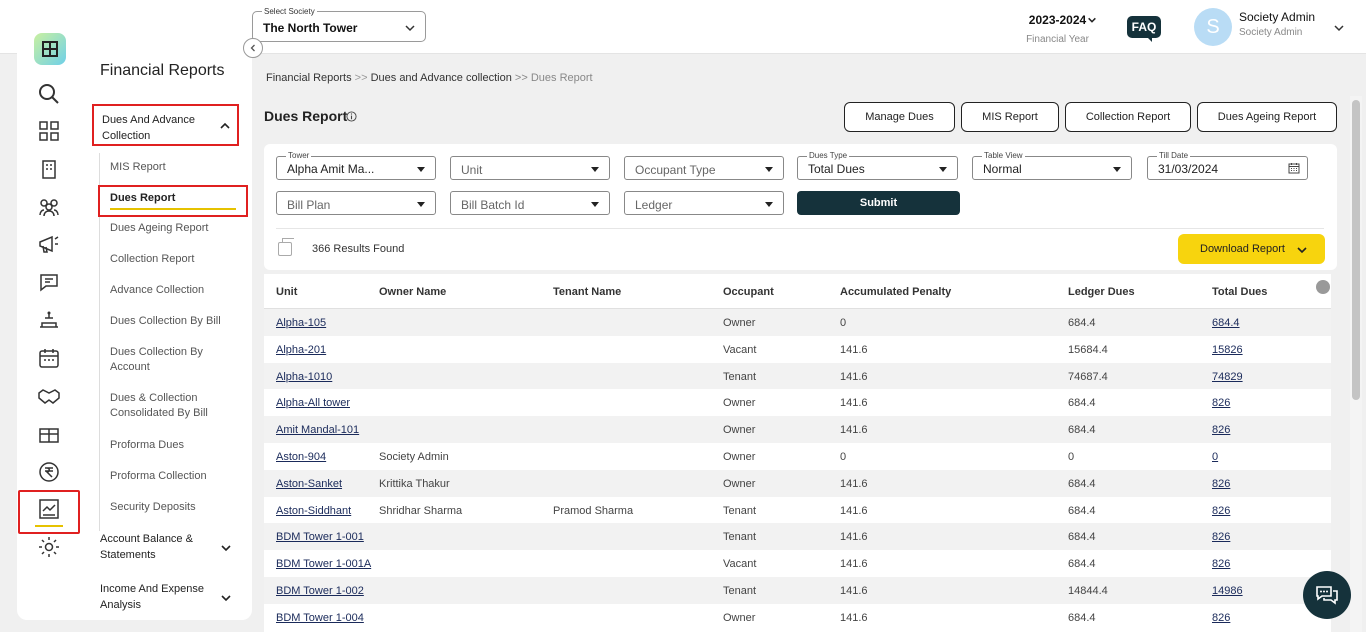 This screenshot has height=632, width=1366. Describe the element at coordinates (155, 547) in the screenshot. I see `subnav-group-account-balance: Account Balance & Statements` at that location.